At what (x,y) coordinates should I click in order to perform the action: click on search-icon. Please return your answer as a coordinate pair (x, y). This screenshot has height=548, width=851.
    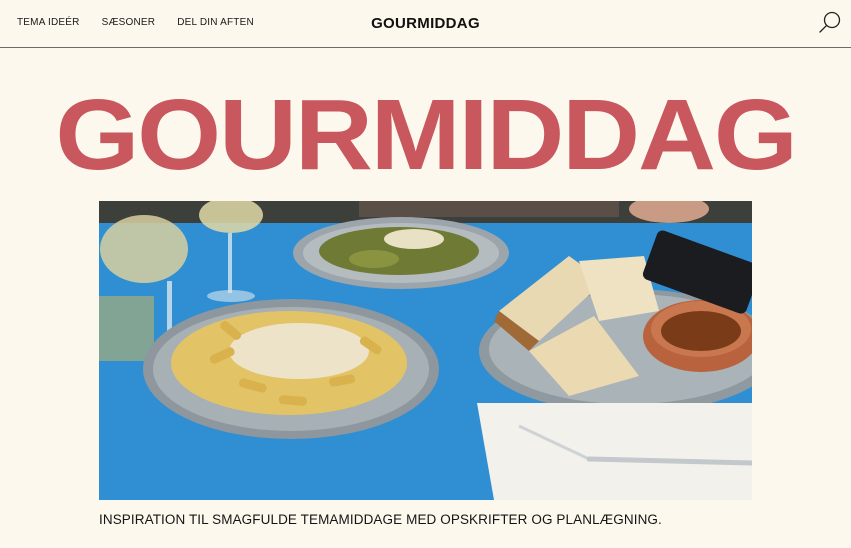
    Looking at the image, I should click on (830, 22).